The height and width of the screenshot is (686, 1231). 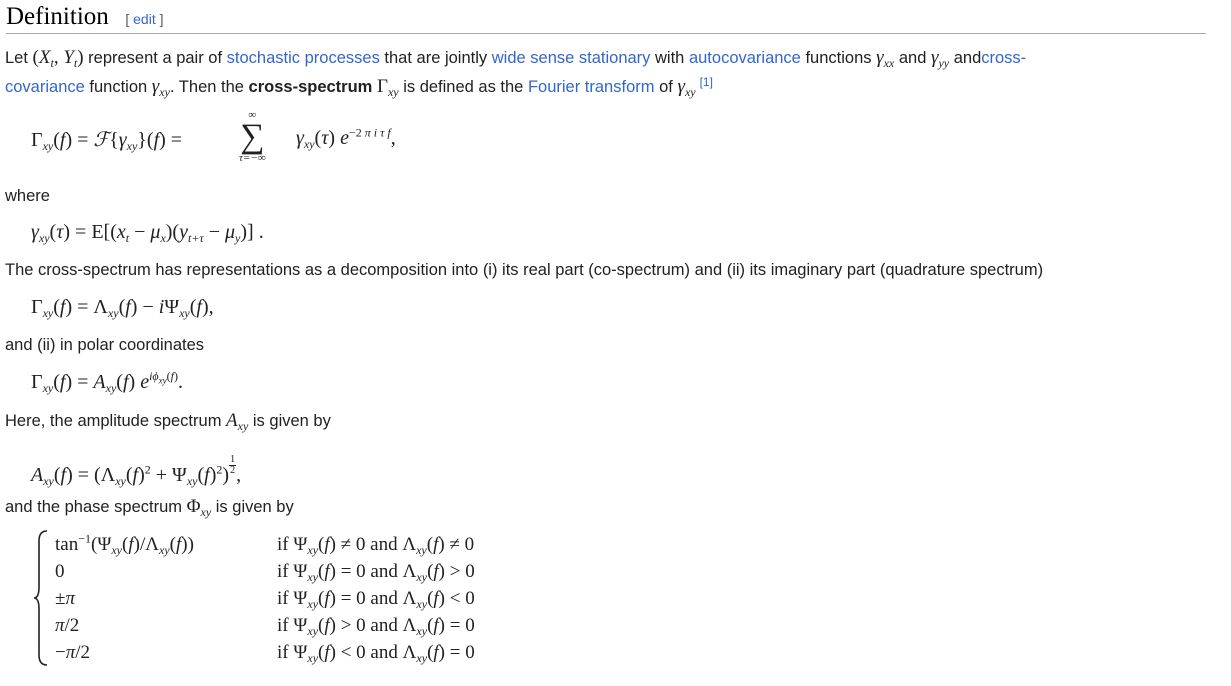 What do you see at coordinates (65, 598) in the screenshot?
I see `case-3-value: ±π` at bounding box center [65, 598].